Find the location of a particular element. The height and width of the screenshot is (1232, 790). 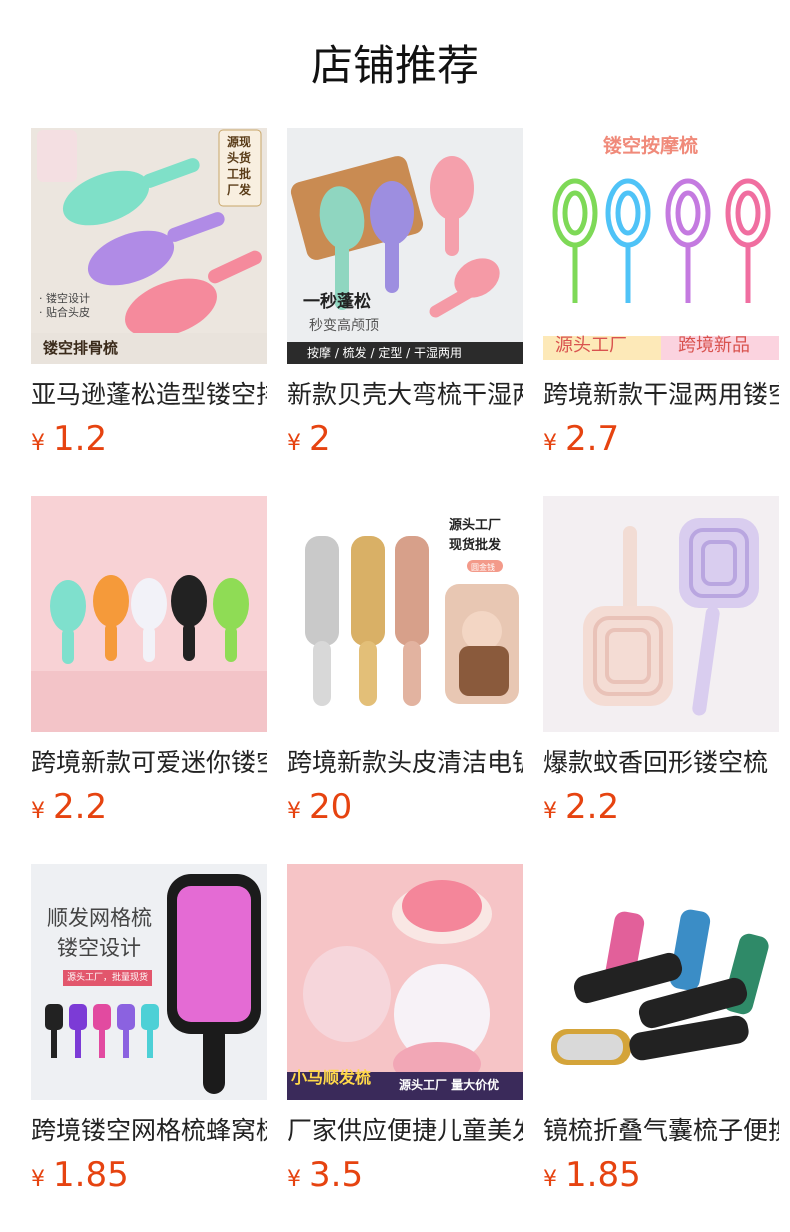

product-name: 镜梳折叠气囊梳子便携 is located at coordinates (661, 1131).